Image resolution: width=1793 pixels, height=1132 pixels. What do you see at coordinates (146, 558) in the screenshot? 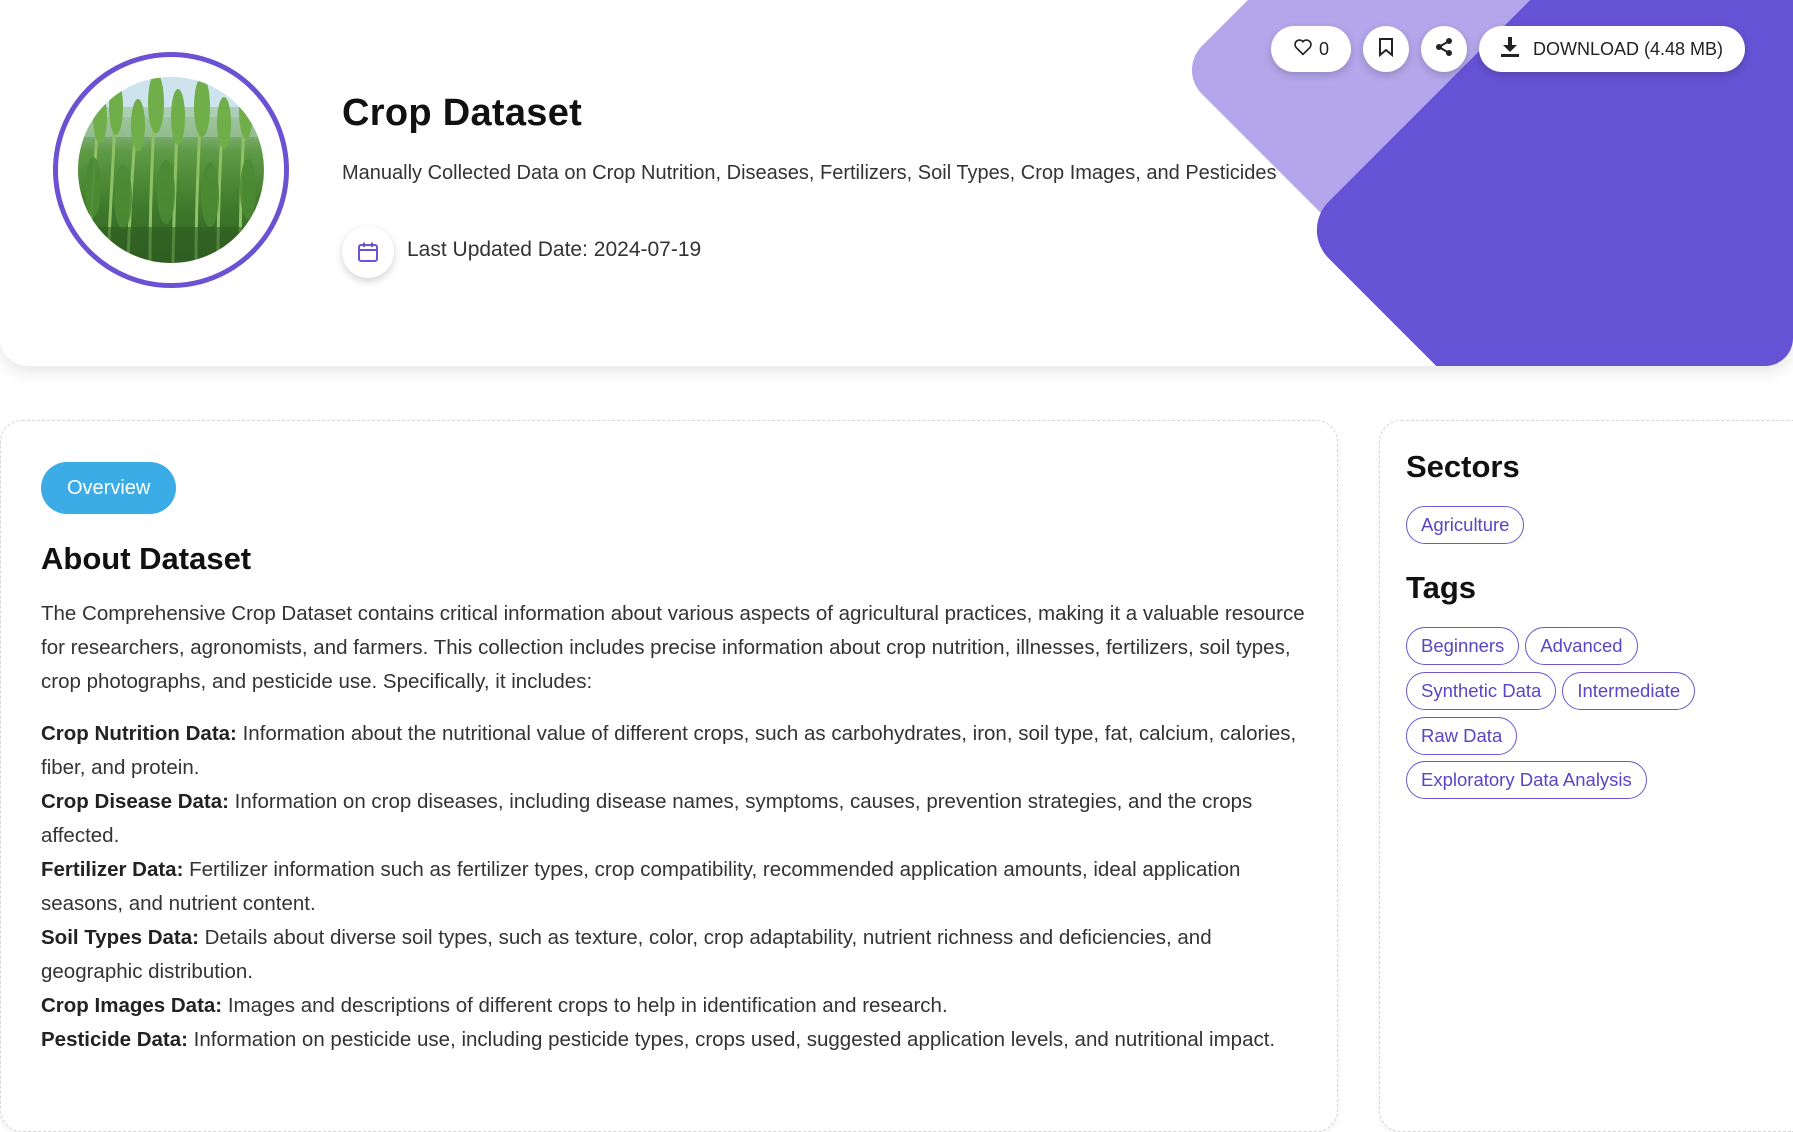
I see `about-title: About Dataset` at bounding box center [146, 558].